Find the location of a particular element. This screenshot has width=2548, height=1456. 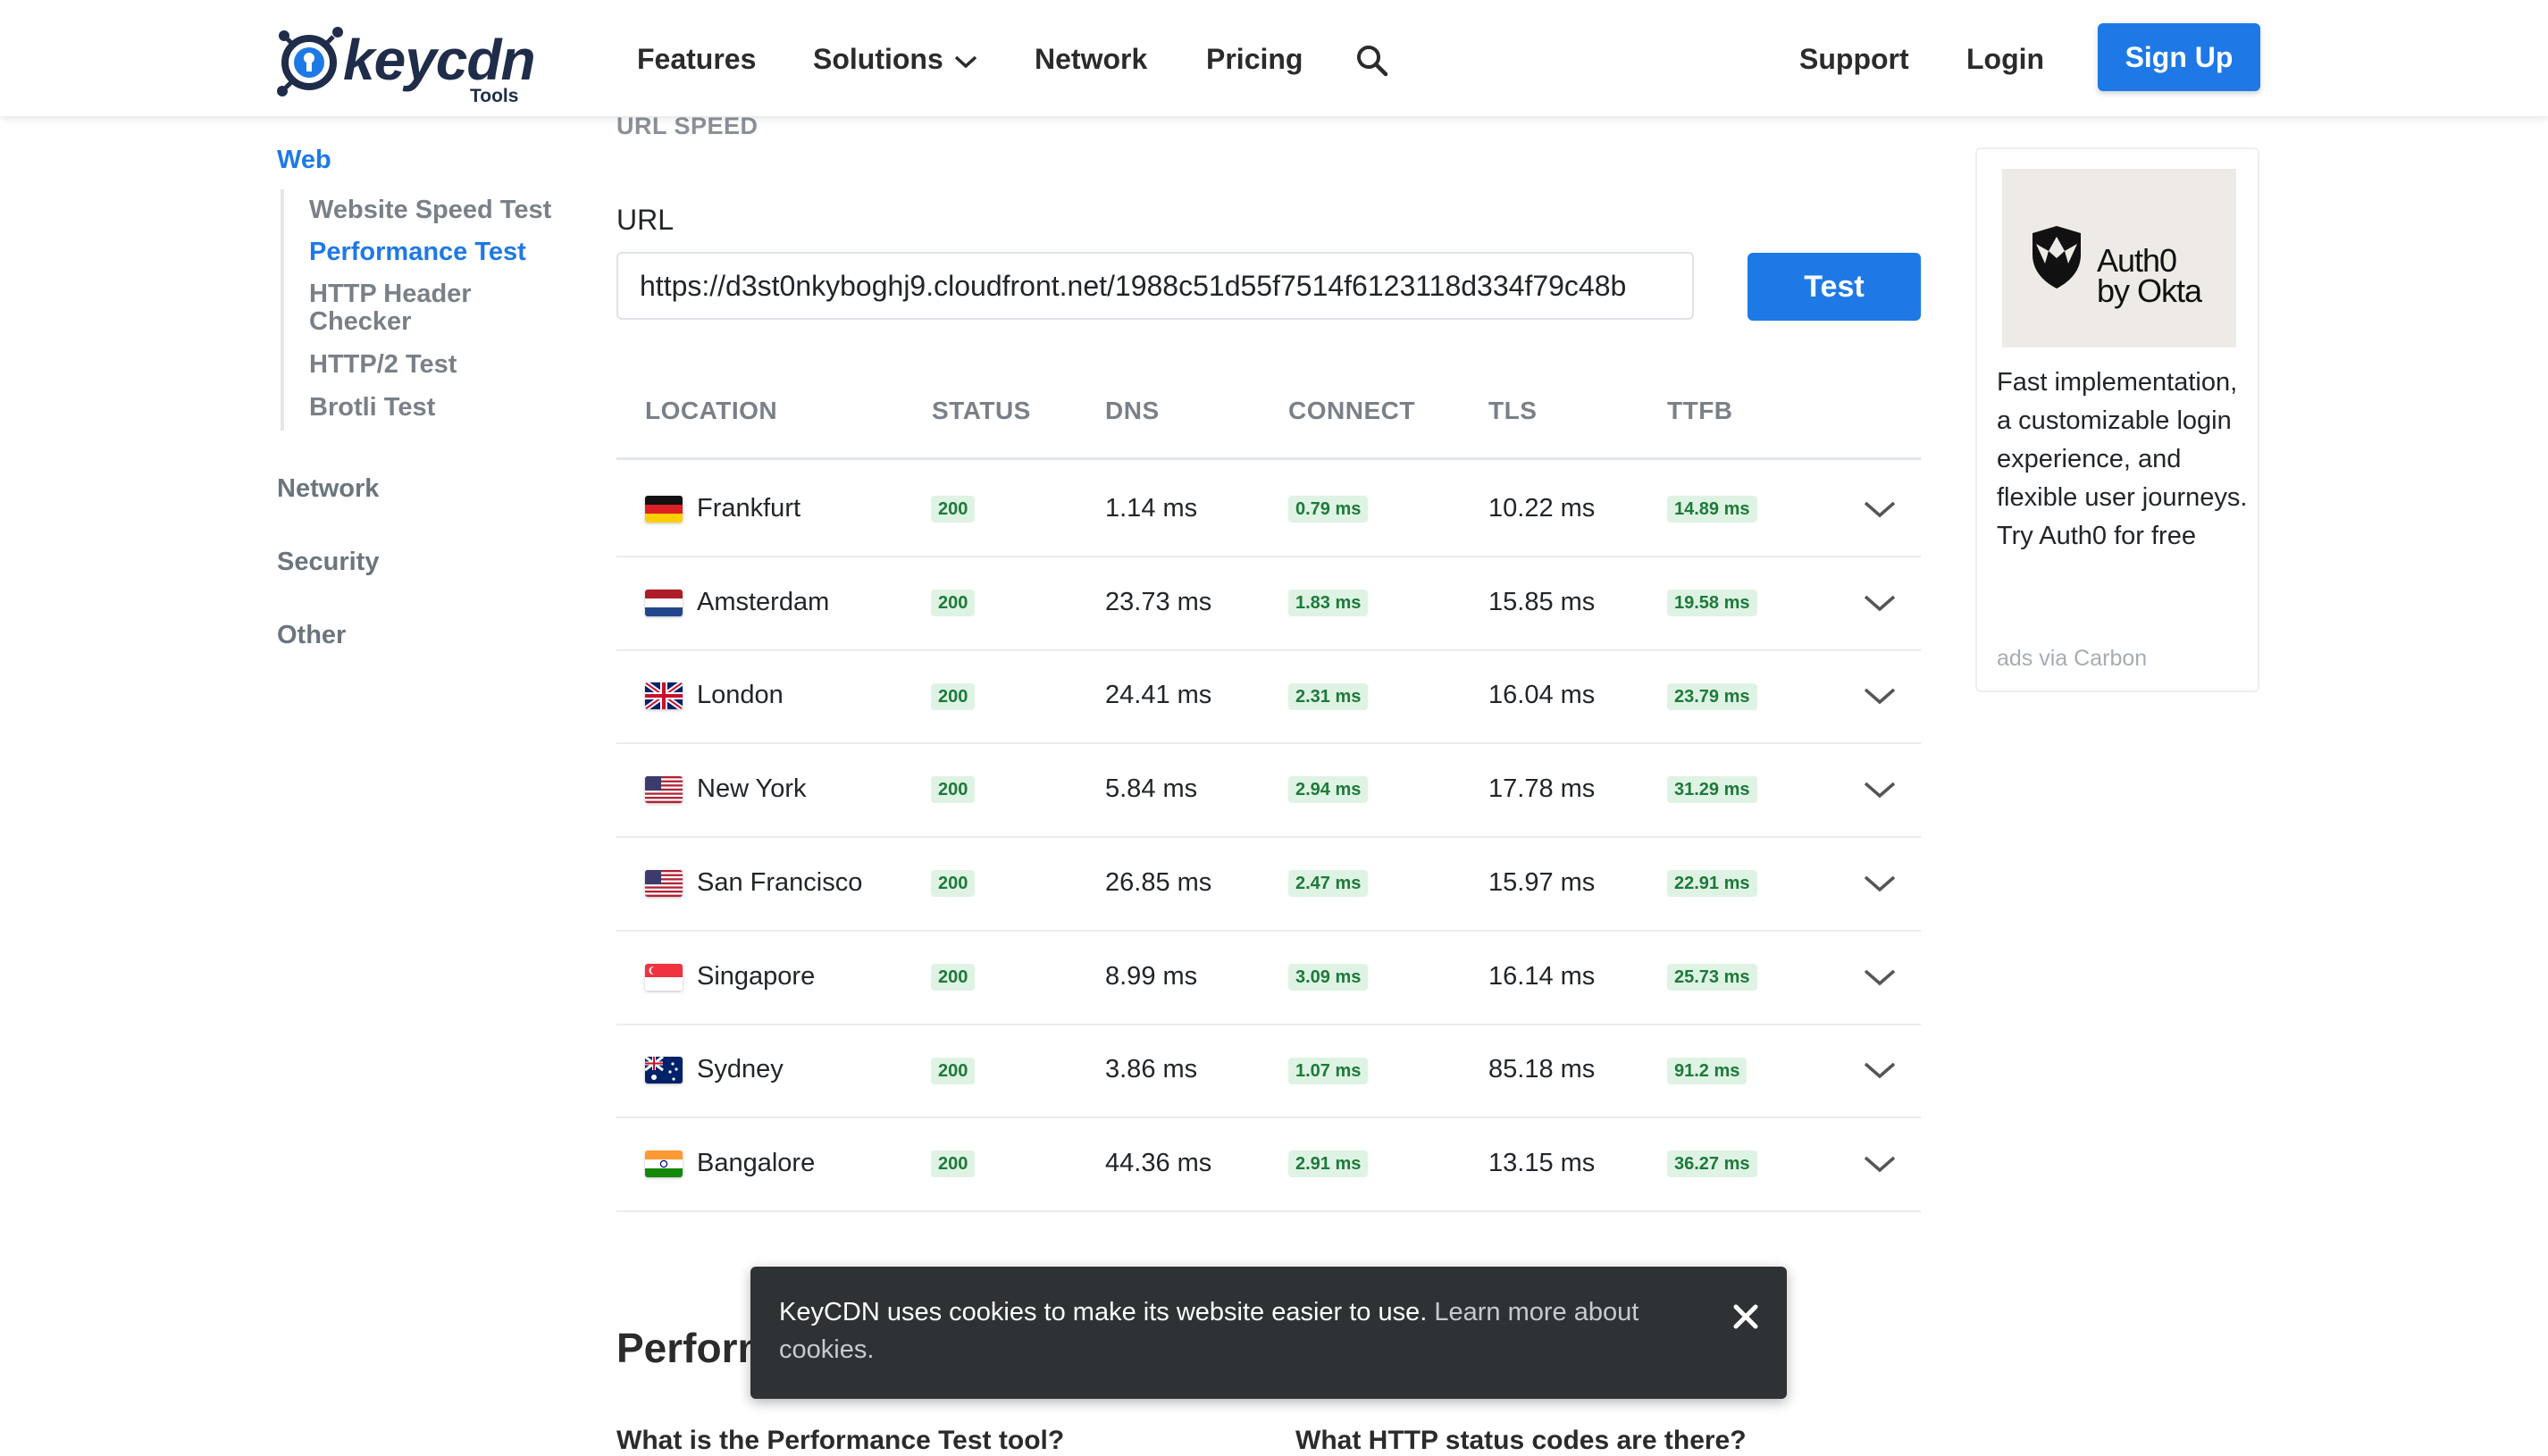

connect-cell: 2.47 ms is located at coordinates (1328, 883).